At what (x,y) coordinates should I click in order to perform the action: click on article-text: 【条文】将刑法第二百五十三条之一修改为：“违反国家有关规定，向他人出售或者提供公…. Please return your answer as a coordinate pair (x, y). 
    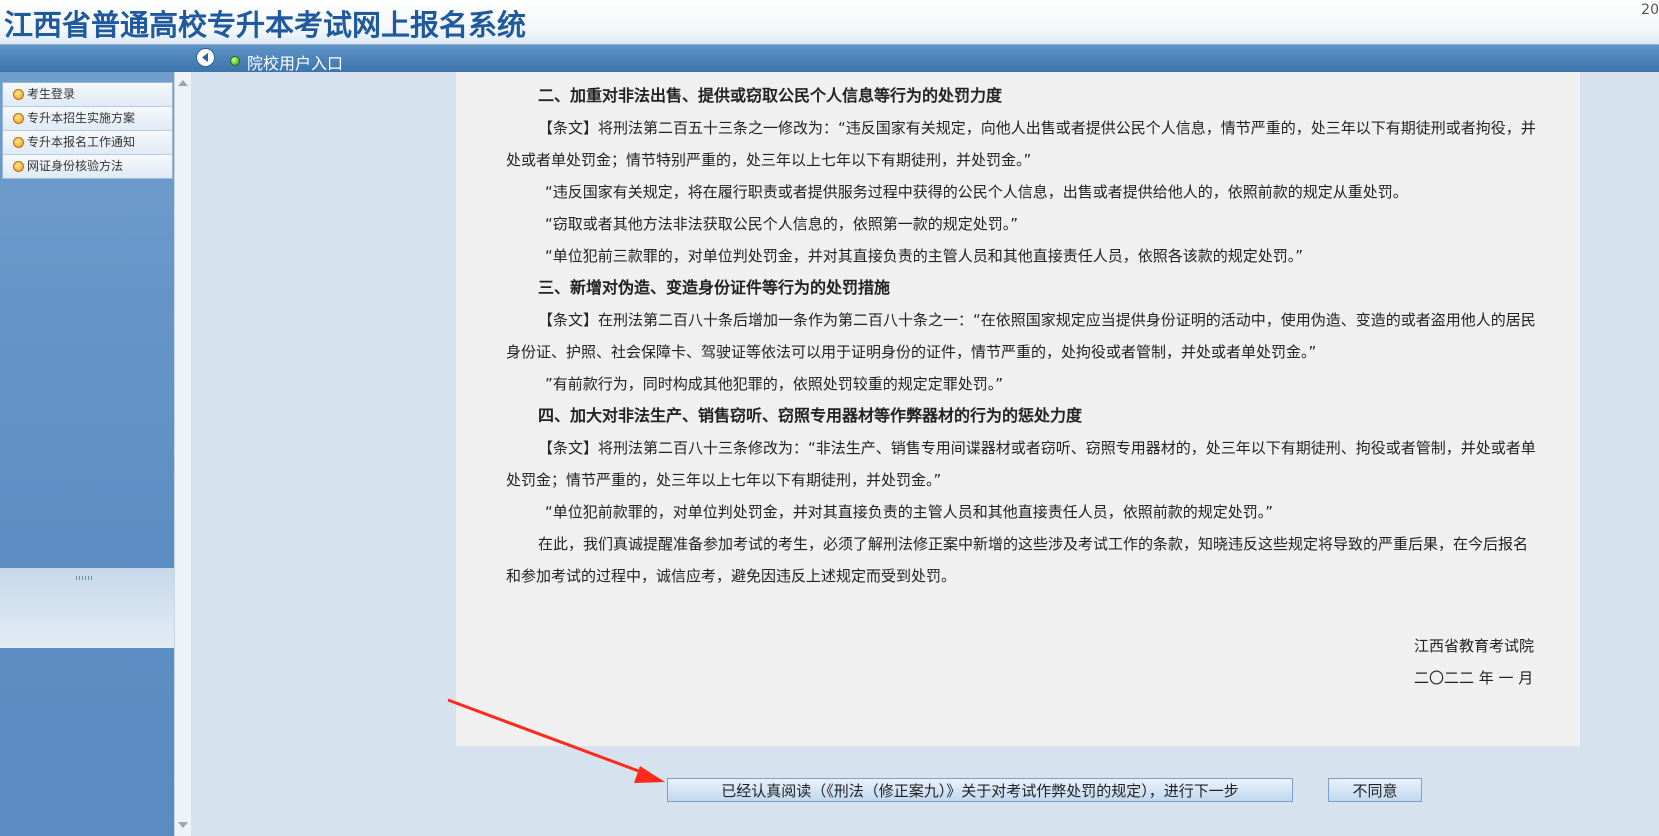
    Looking at the image, I should click on (1021, 144).